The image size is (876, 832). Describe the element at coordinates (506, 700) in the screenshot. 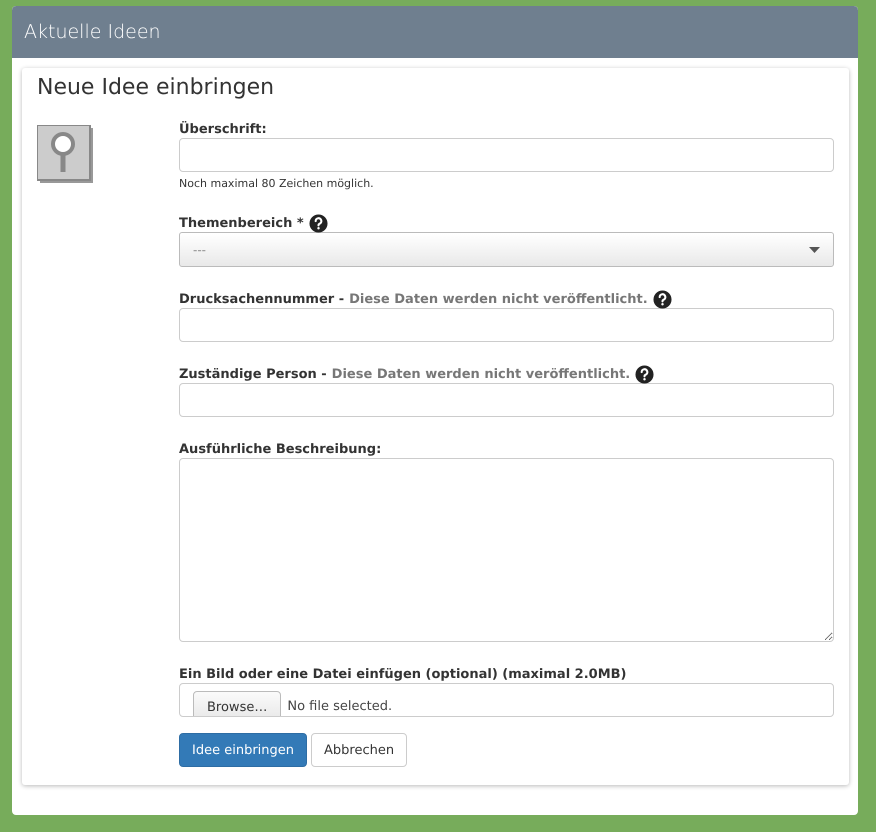

I see `file-field: Browse… No file selected.` at that location.